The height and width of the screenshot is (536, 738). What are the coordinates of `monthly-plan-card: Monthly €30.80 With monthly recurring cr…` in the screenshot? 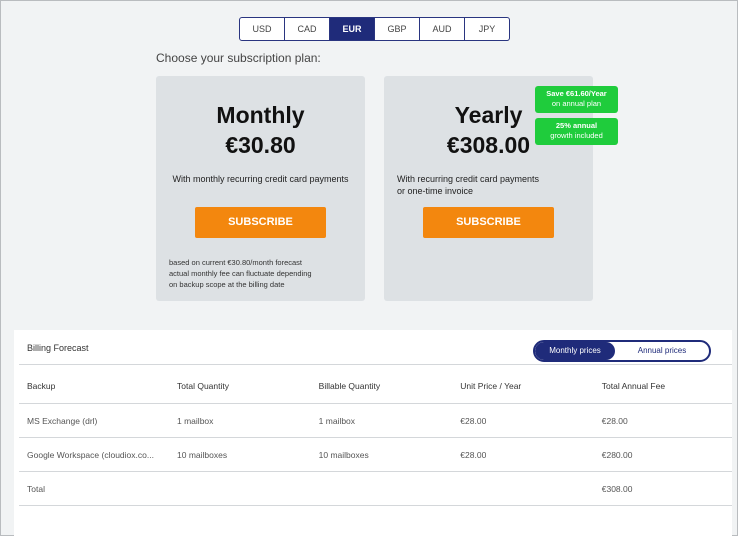 It's located at (260, 188).